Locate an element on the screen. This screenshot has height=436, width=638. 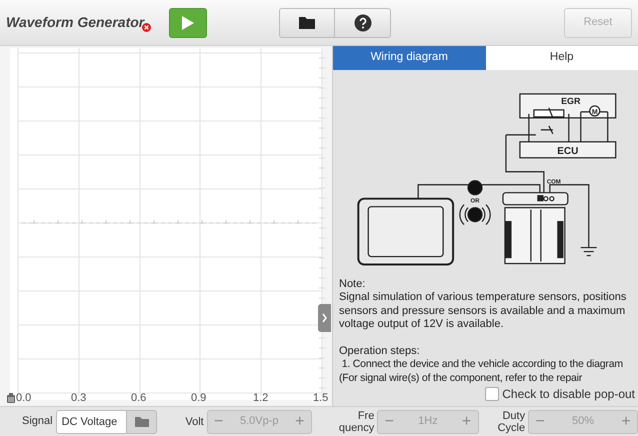
note-title: Note: is located at coordinates (352, 284).